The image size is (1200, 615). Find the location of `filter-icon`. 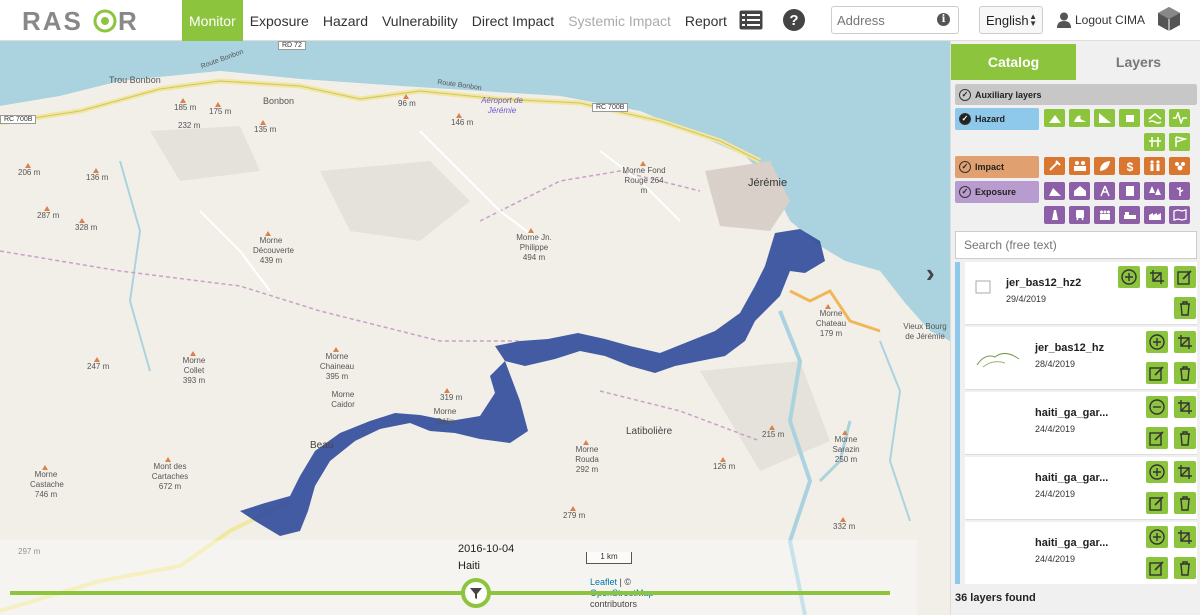

filter-icon is located at coordinates (476, 593).